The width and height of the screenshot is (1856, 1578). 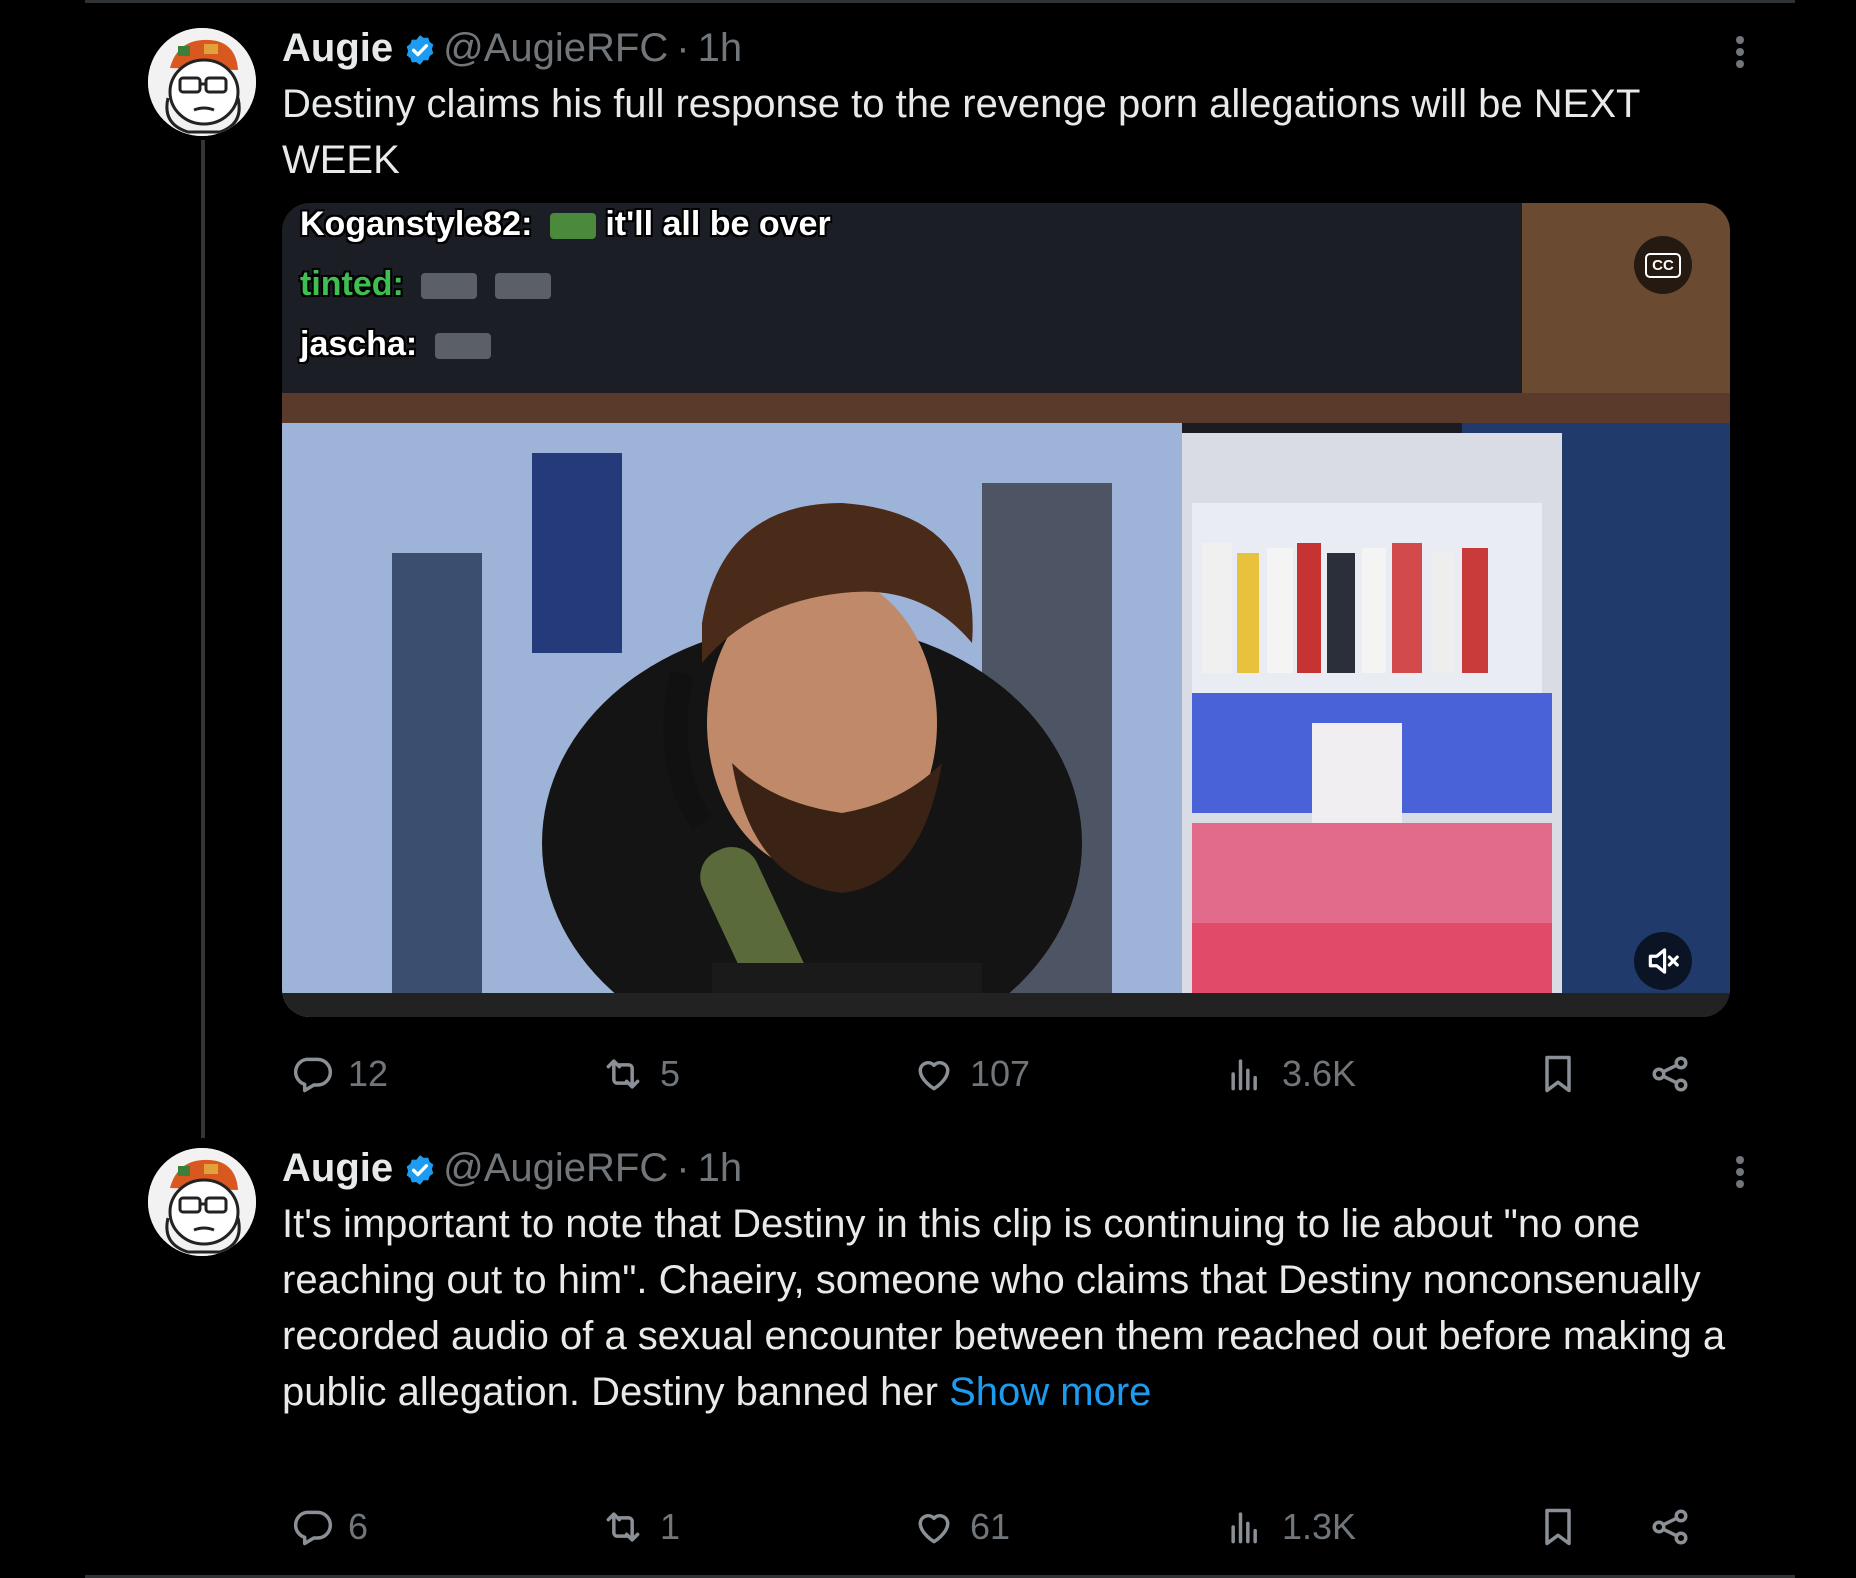 I want to click on captions-button: CC, so click(x=1663, y=265).